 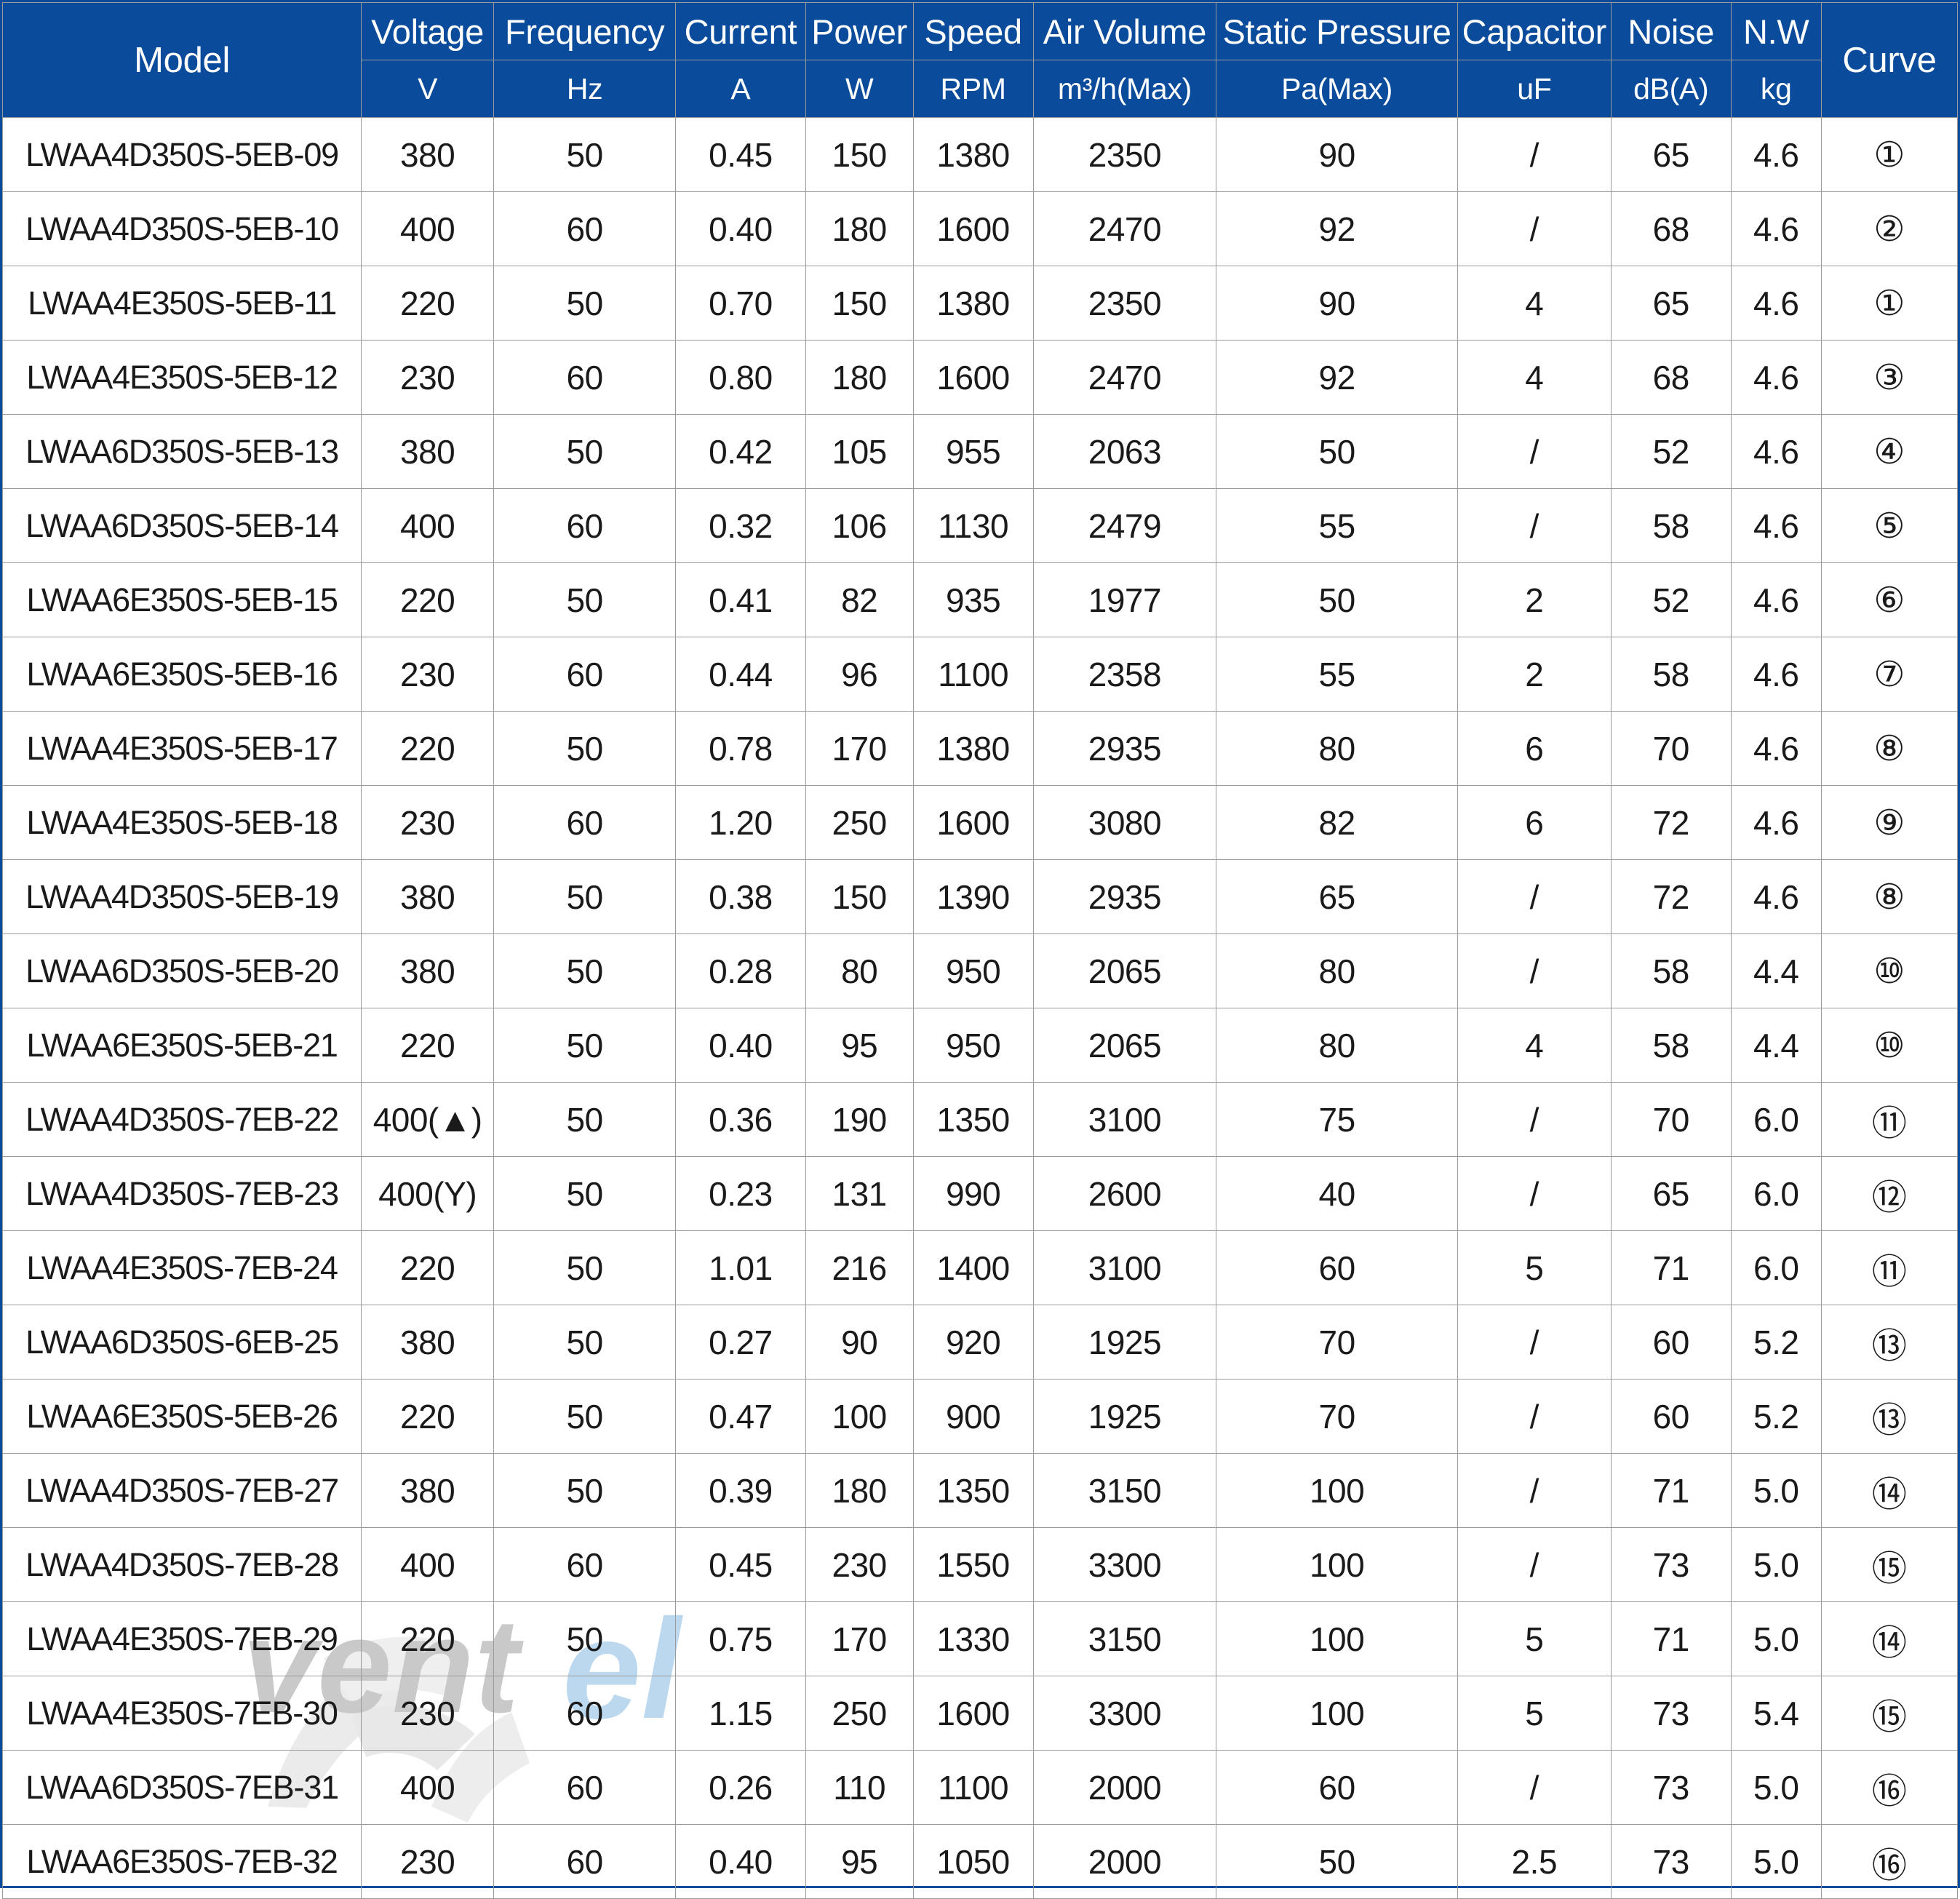 I want to click on cell-air: 2358, so click(x=1124, y=674).